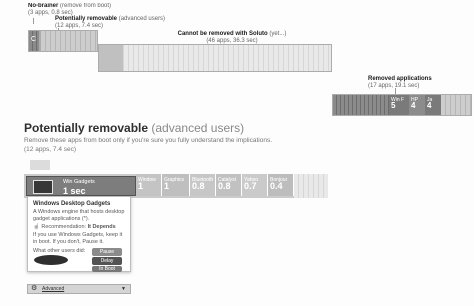 The height and width of the screenshot is (306, 474). What do you see at coordinates (79, 289) in the screenshot?
I see `popup-footer: ⚙ Advanced ▼` at bounding box center [79, 289].